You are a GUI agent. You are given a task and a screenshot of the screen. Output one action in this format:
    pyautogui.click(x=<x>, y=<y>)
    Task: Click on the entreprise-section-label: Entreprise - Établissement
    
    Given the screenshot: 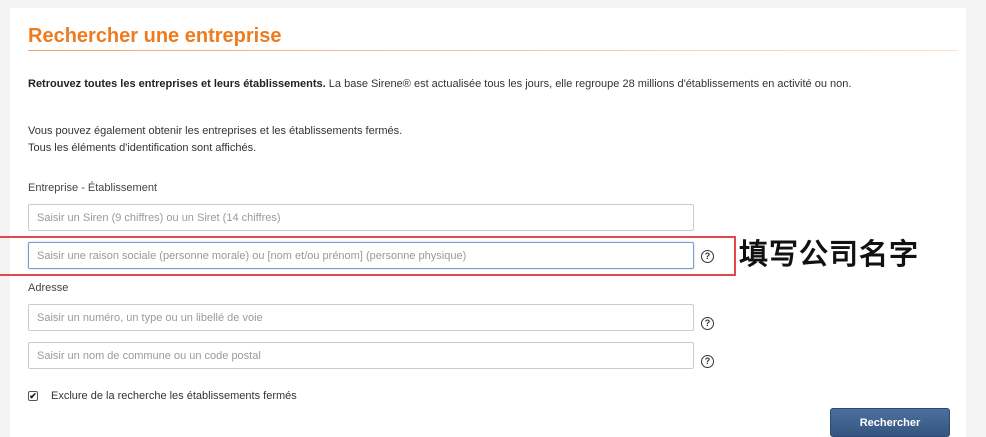 What is the action you would take?
    pyautogui.click(x=92, y=188)
    